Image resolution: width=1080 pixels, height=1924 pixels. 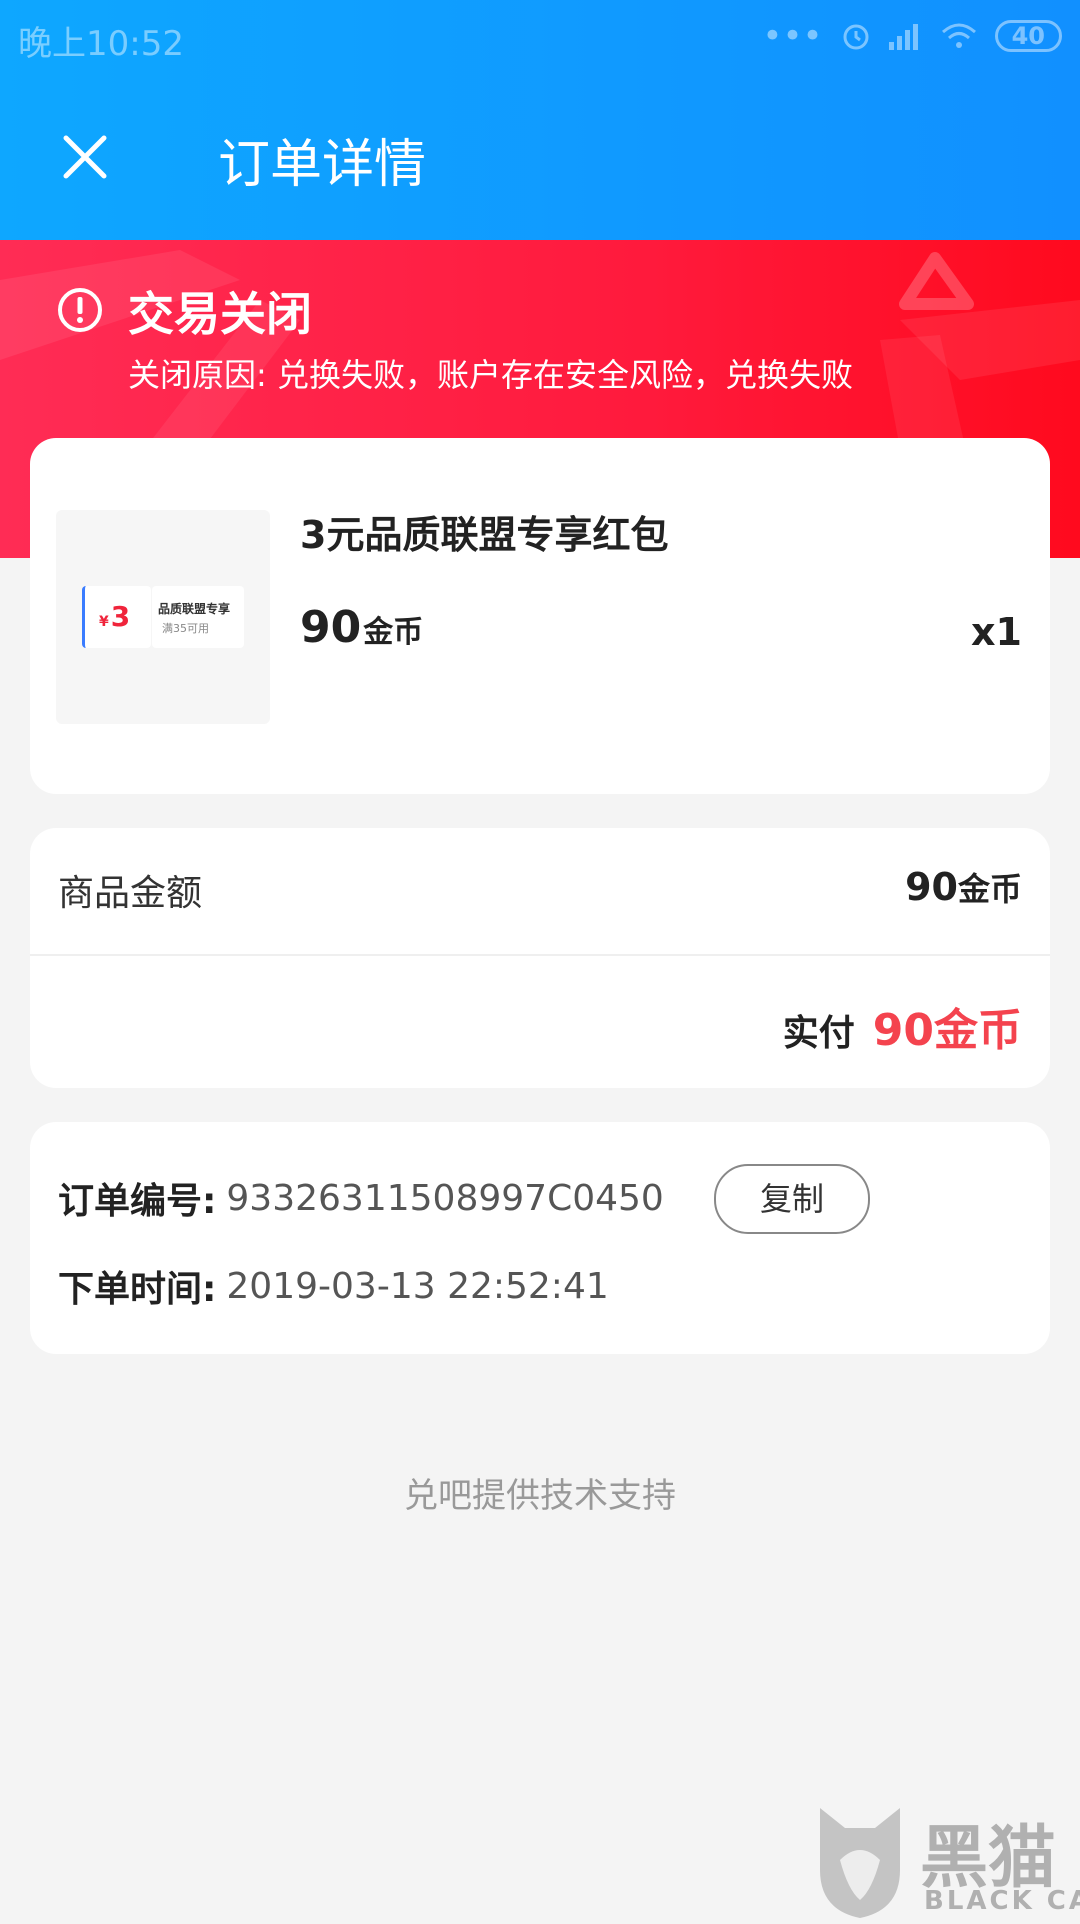 I want to click on coupon-currency: ¥, so click(x=104, y=622).